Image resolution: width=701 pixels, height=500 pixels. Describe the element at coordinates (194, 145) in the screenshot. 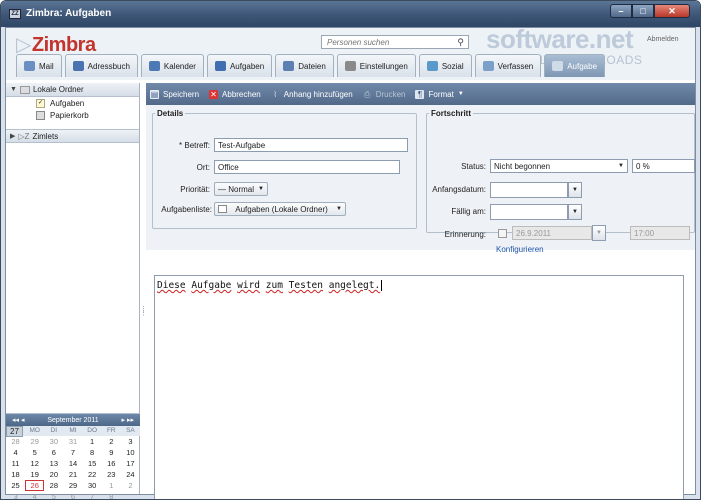

I see `subject-label: * Betreff:` at that location.